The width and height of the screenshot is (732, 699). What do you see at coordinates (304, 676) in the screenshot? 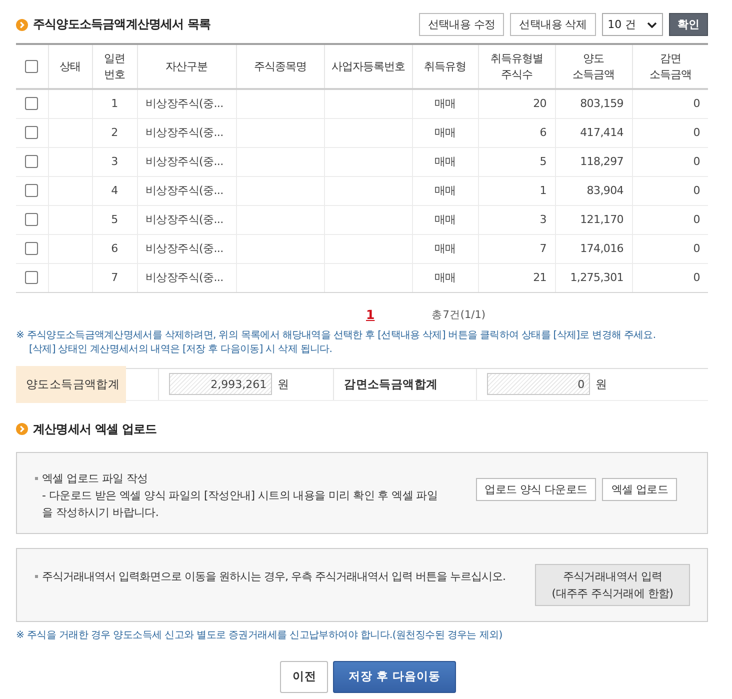
I see `previous-button: 이전` at bounding box center [304, 676].